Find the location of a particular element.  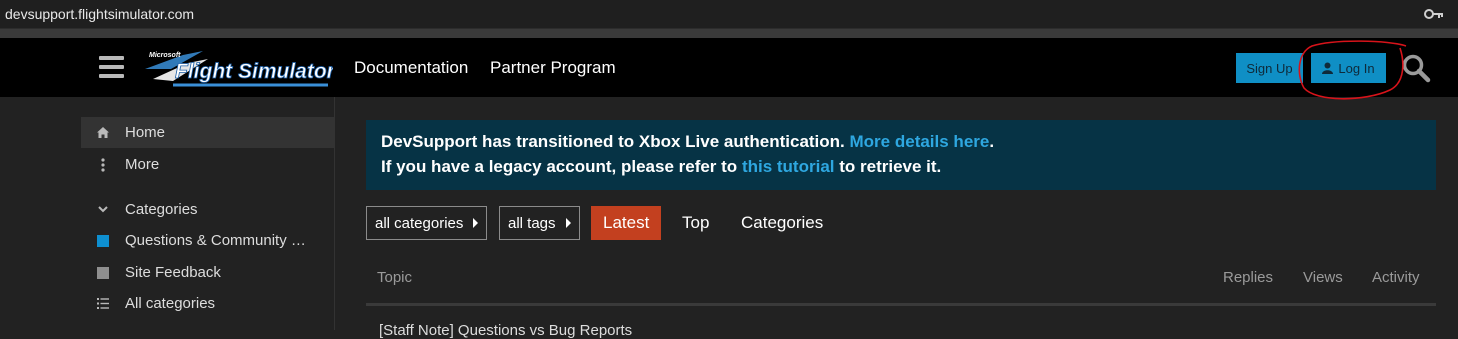

table-header-divider is located at coordinates (901, 304).